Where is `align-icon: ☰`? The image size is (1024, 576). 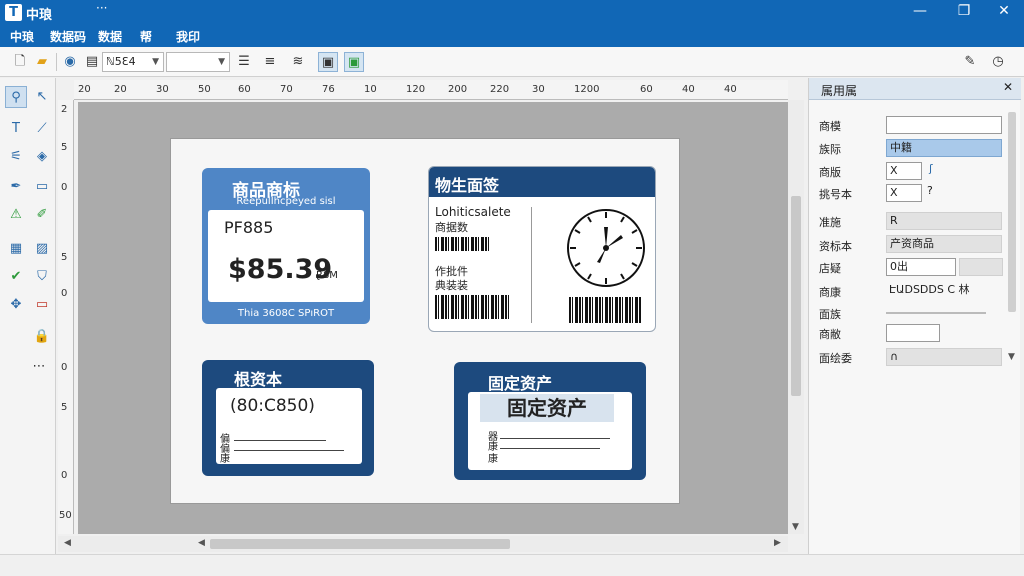 align-icon: ☰ is located at coordinates (244, 62).